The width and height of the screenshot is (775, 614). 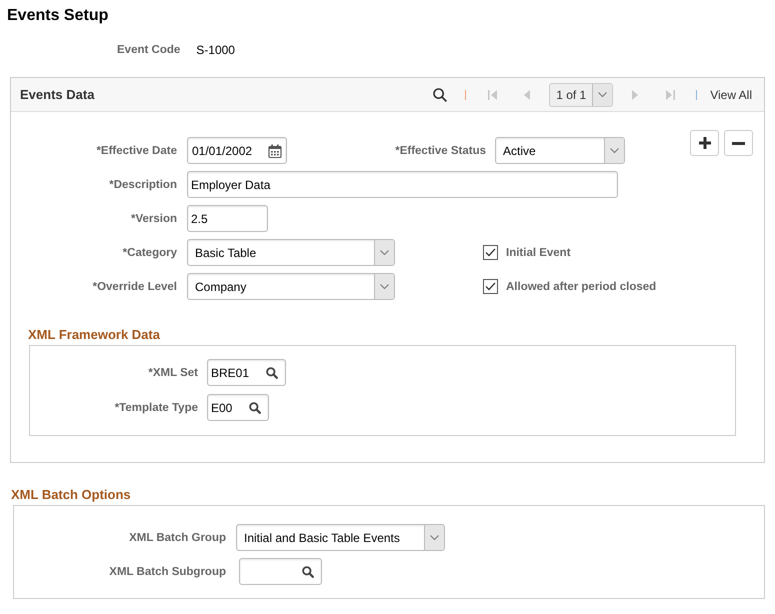 What do you see at coordinates (134, 287) in the screenshot?
I see `field-label: *Override Level` at bounding box center [134, 287].